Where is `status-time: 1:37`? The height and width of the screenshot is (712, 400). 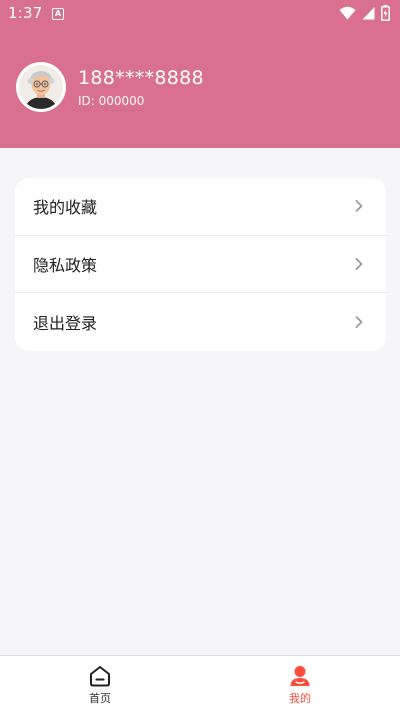 status-time: 1:37 is located at coordinates (25, 13).